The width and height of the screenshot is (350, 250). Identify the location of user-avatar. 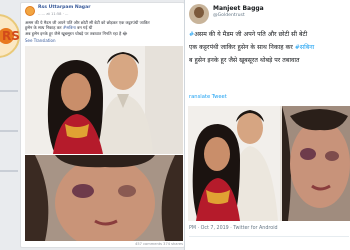
(199, 14).